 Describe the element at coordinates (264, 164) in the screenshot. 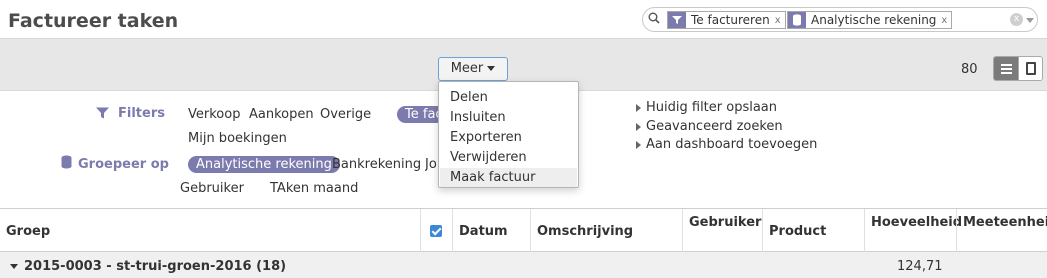

I see `groupby-item-active: Analytische rekening` at that location.